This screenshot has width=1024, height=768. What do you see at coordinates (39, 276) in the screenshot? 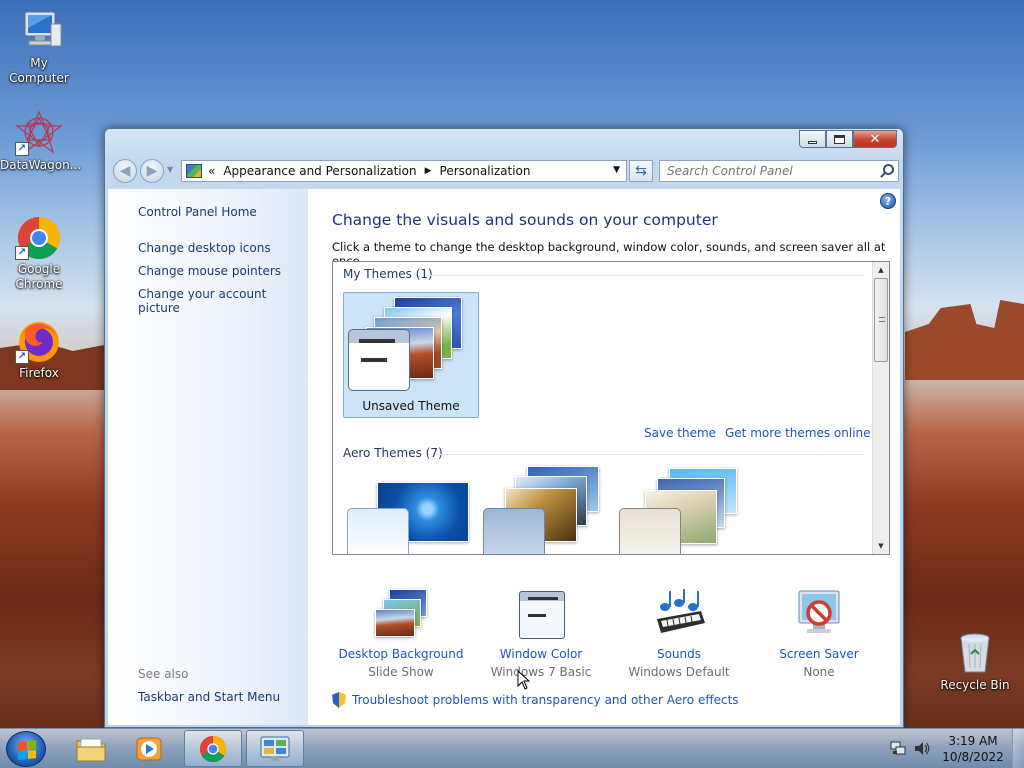
I see `desktop-icon-label: Google Chrome` at bounding box center [39, 276].